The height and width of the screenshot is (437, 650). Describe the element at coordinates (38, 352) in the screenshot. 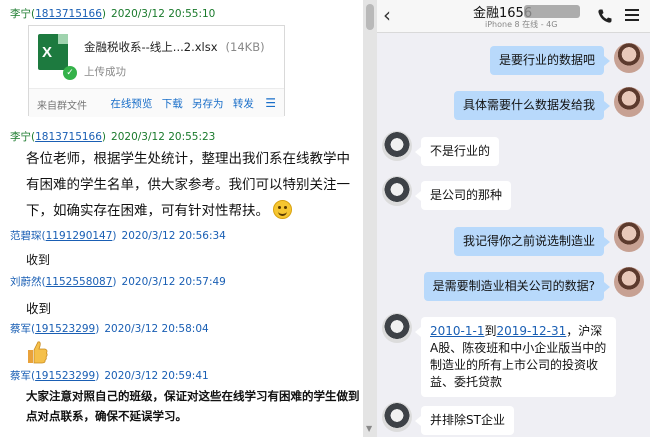

I see `thumbs-up-icon` at that location.